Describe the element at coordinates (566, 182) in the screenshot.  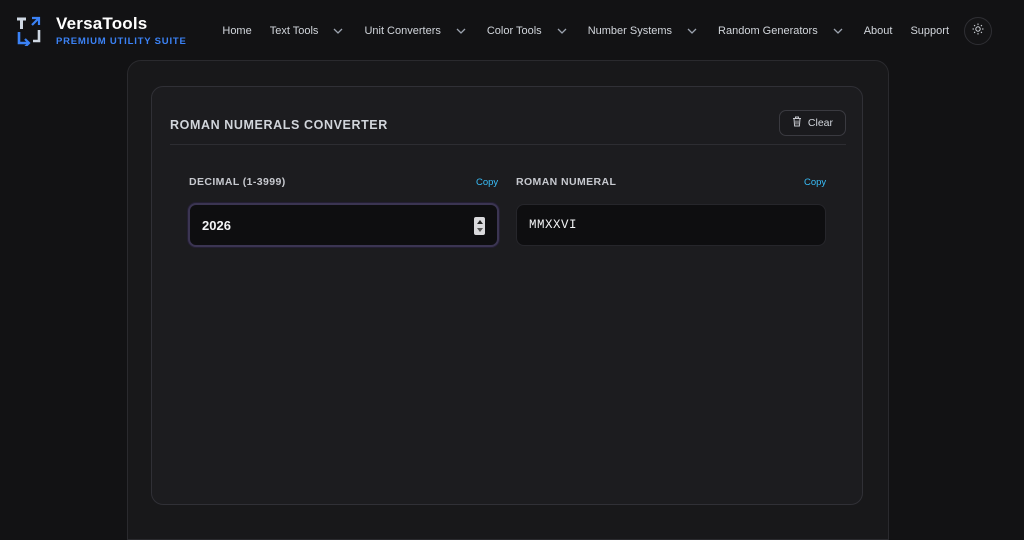
I see `roman-label: ROMAN NUMERAL` at that location.